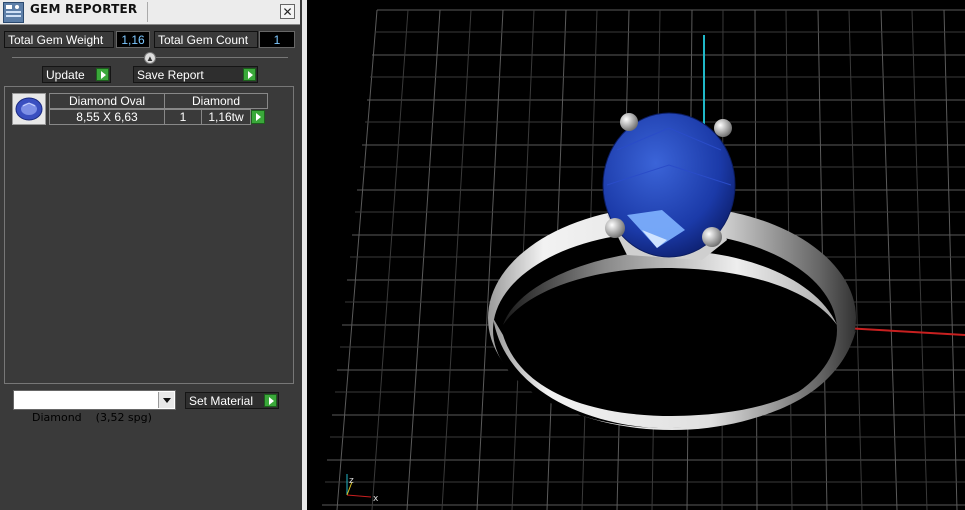  I want to click on prong-bottom-left, so click(615, 228).